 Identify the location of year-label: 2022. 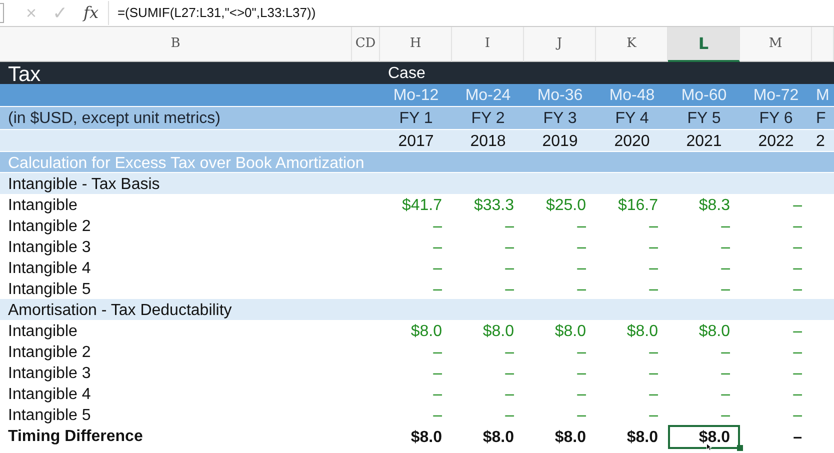
(776, 142).